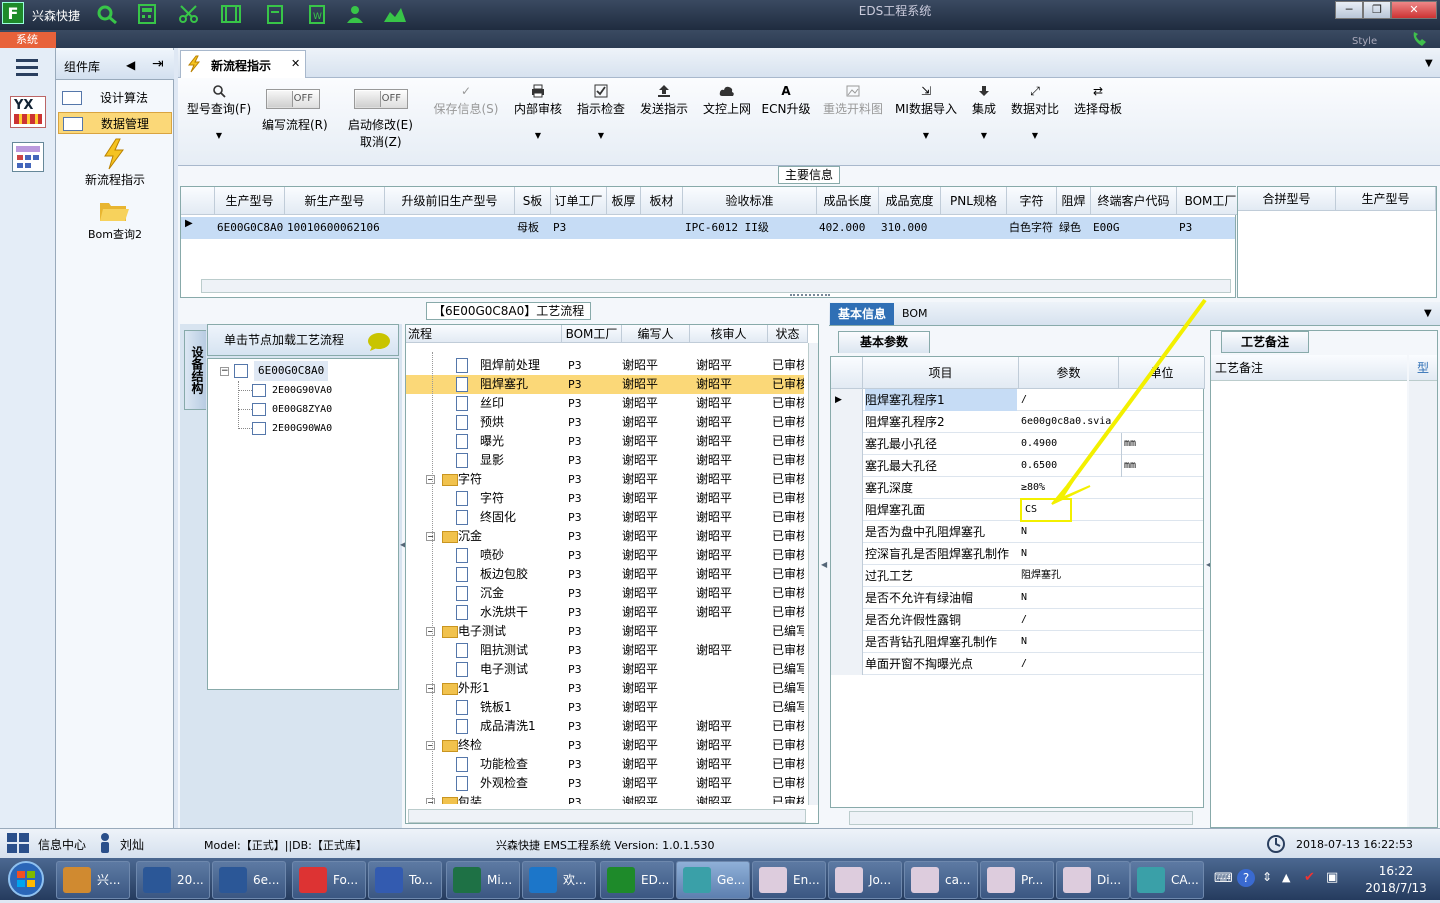 Image resolution: width=1440 pixels, height=903 pixels. Describe the element at coordinates (605, 384) in the screenshot. I see `table-row: 阻焊塞孔 P3 谢昭平 谢昭平 已审核` at that location.